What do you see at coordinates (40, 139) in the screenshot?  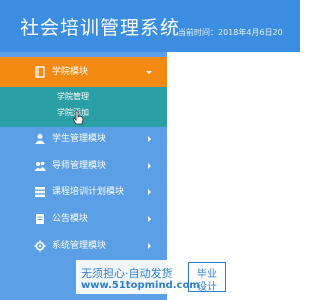 I see `user-icon` at bounding box center [40, 139].